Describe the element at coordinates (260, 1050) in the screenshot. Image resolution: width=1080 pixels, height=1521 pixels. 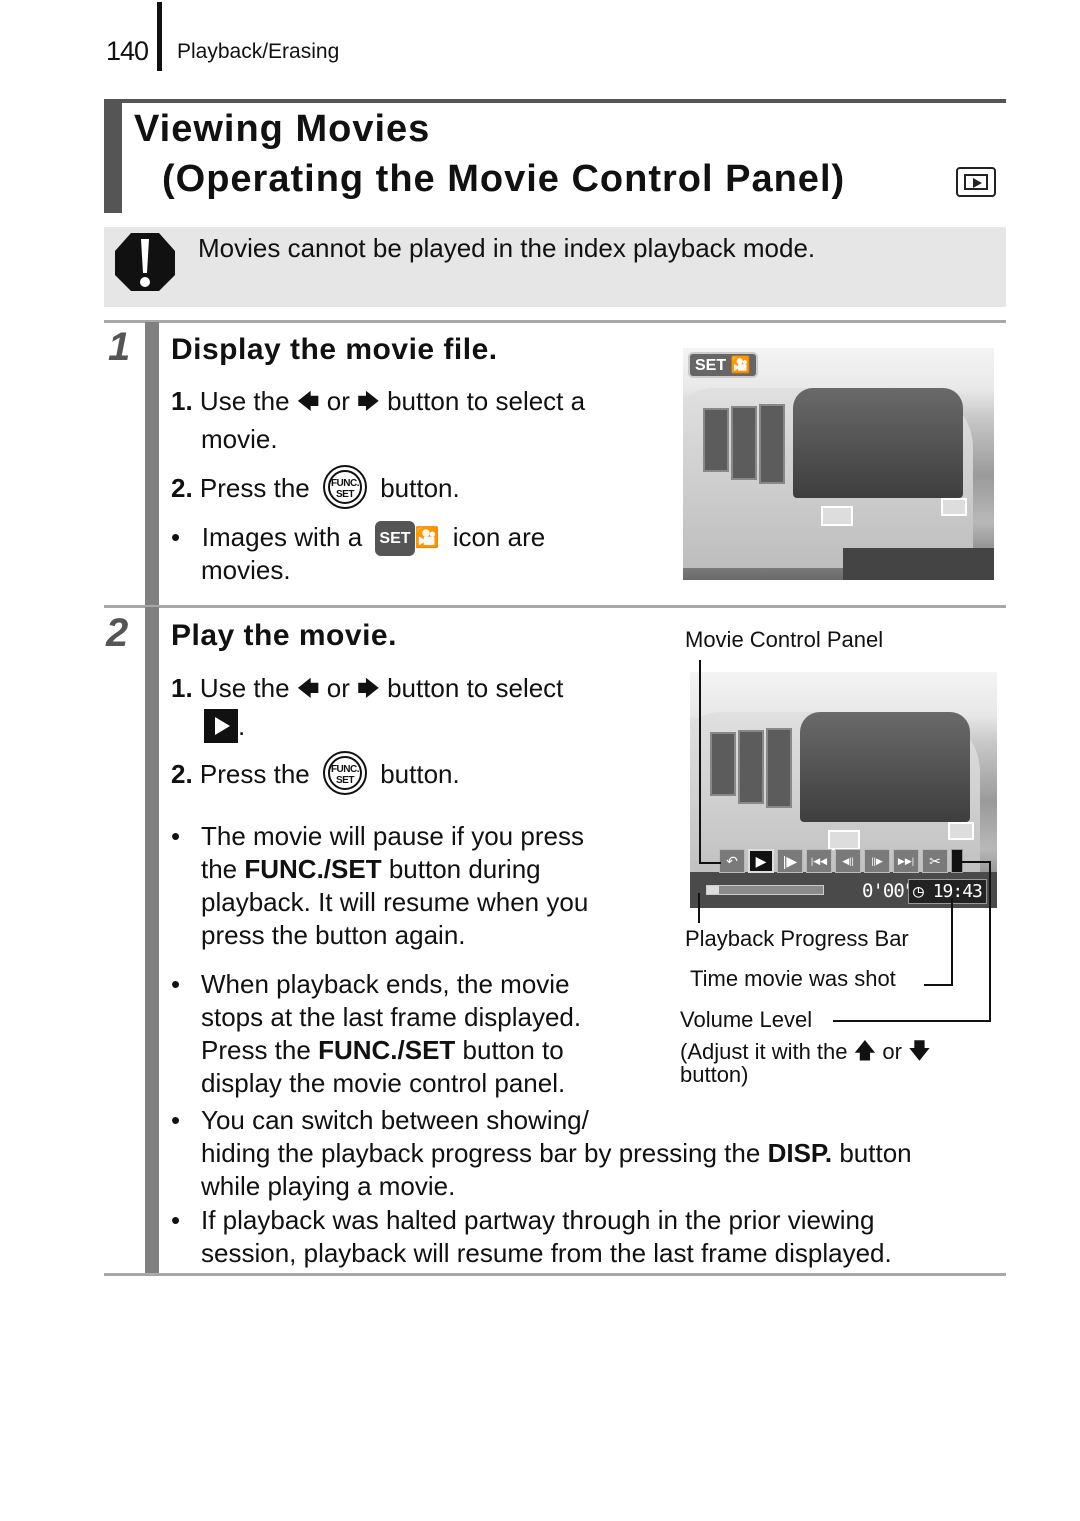
I see `text-segment: Press the` at that location.